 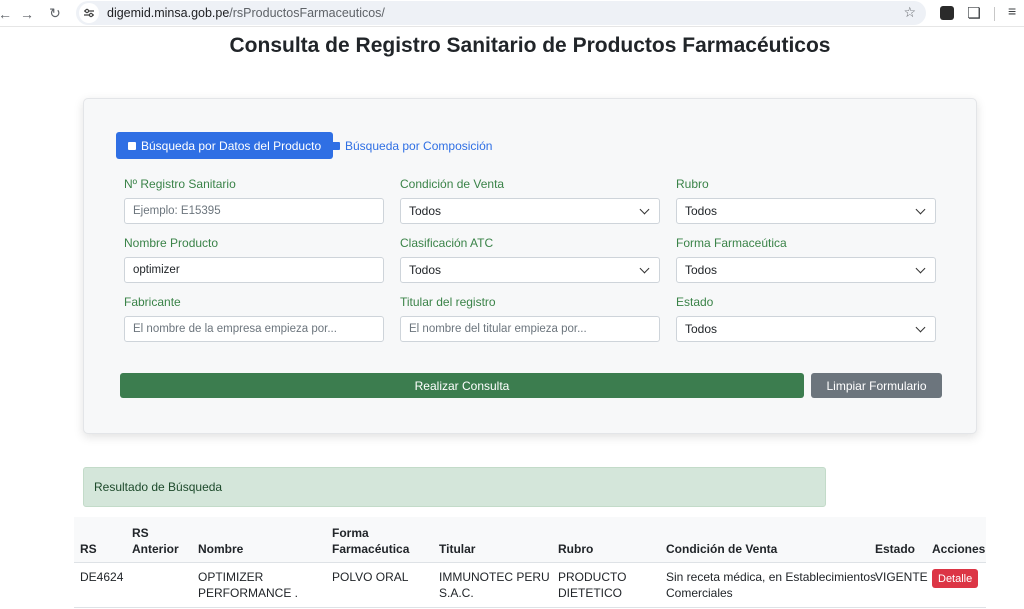 What do you see at coordinates (248, 593) in the screenshot?
I see `cell-nombre-line2: PERFORMANCE .` at bounding box center [248, 593].